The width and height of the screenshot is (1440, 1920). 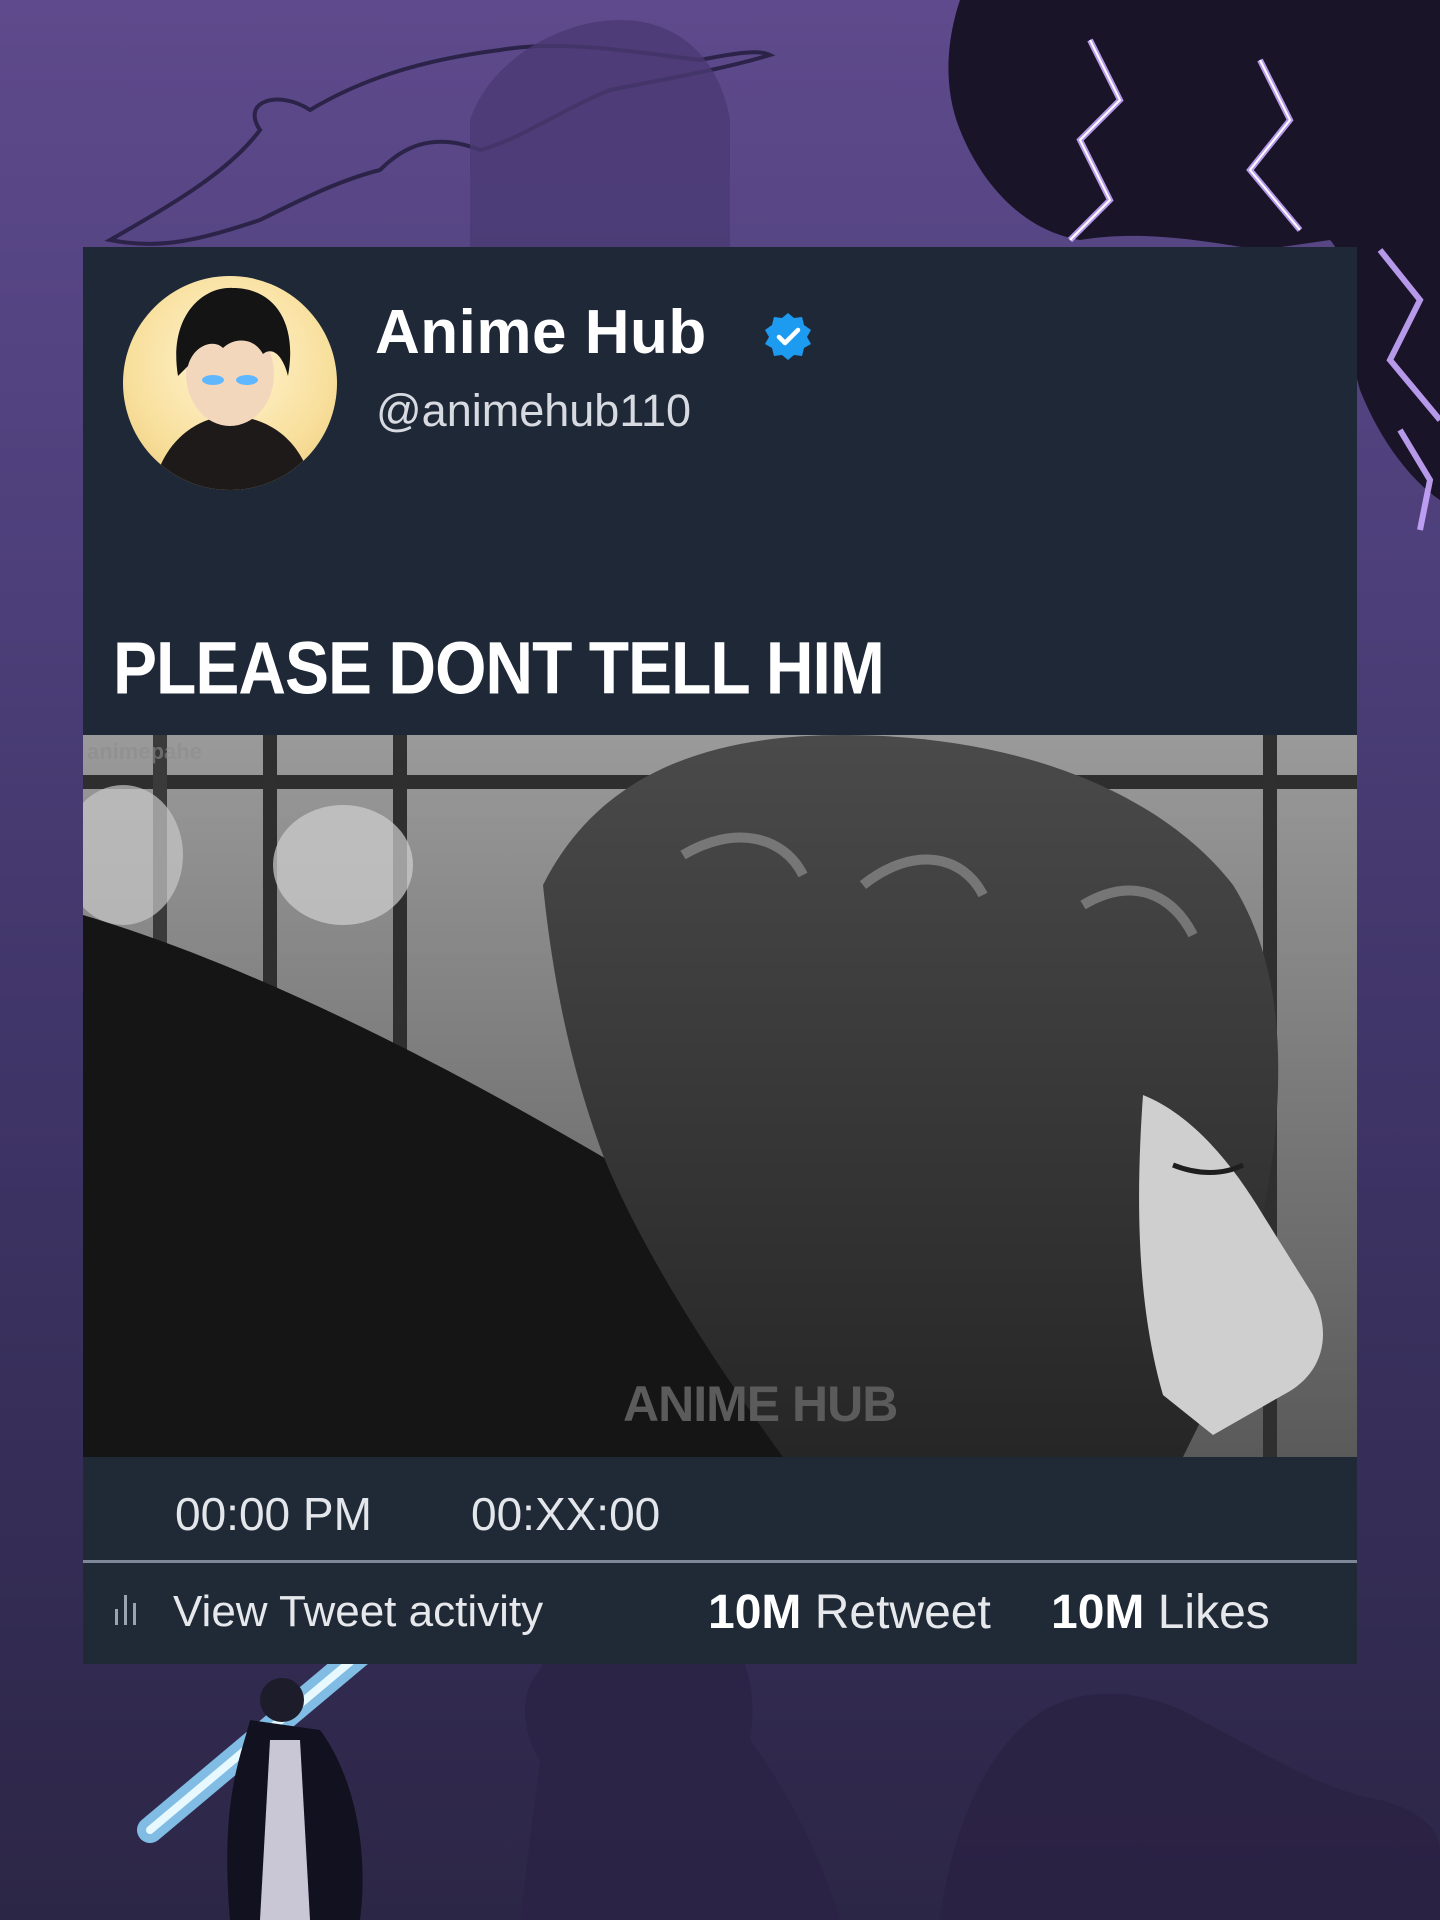 I want to click on likes-stat: 10M Likes, so click(x=1160, y=1612).